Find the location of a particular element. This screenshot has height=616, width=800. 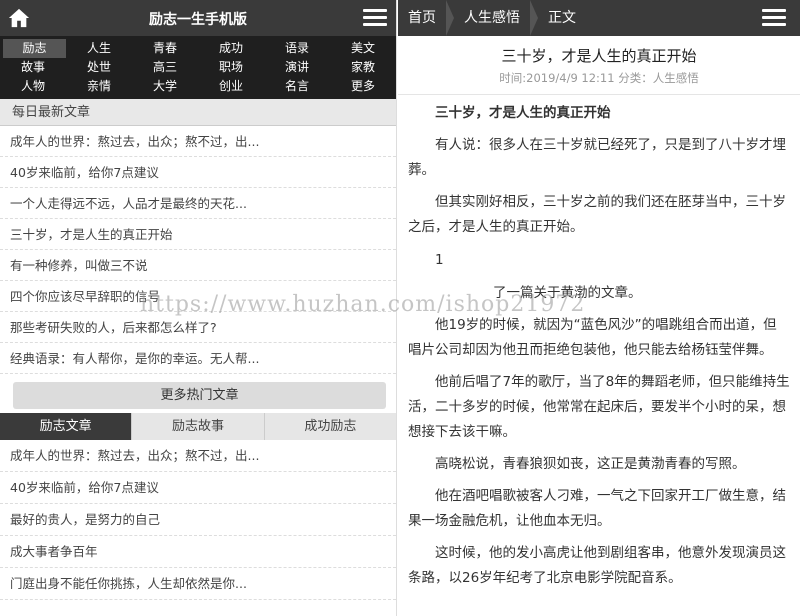

category-item: 人物 is located at coordinates (33, 86).